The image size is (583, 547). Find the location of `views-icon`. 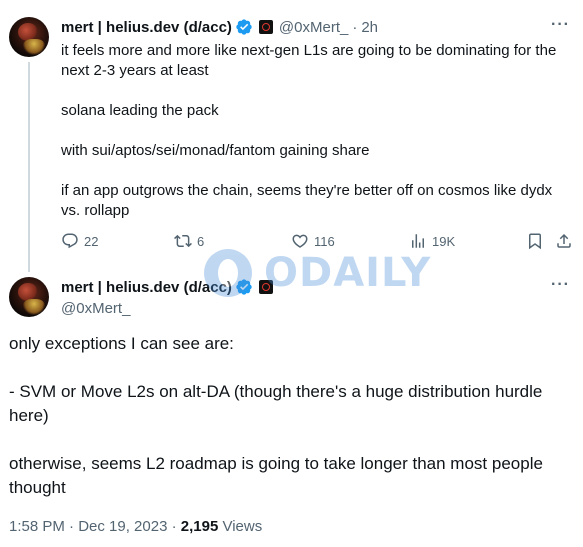

views-icon is located at coordinates (418, 241).